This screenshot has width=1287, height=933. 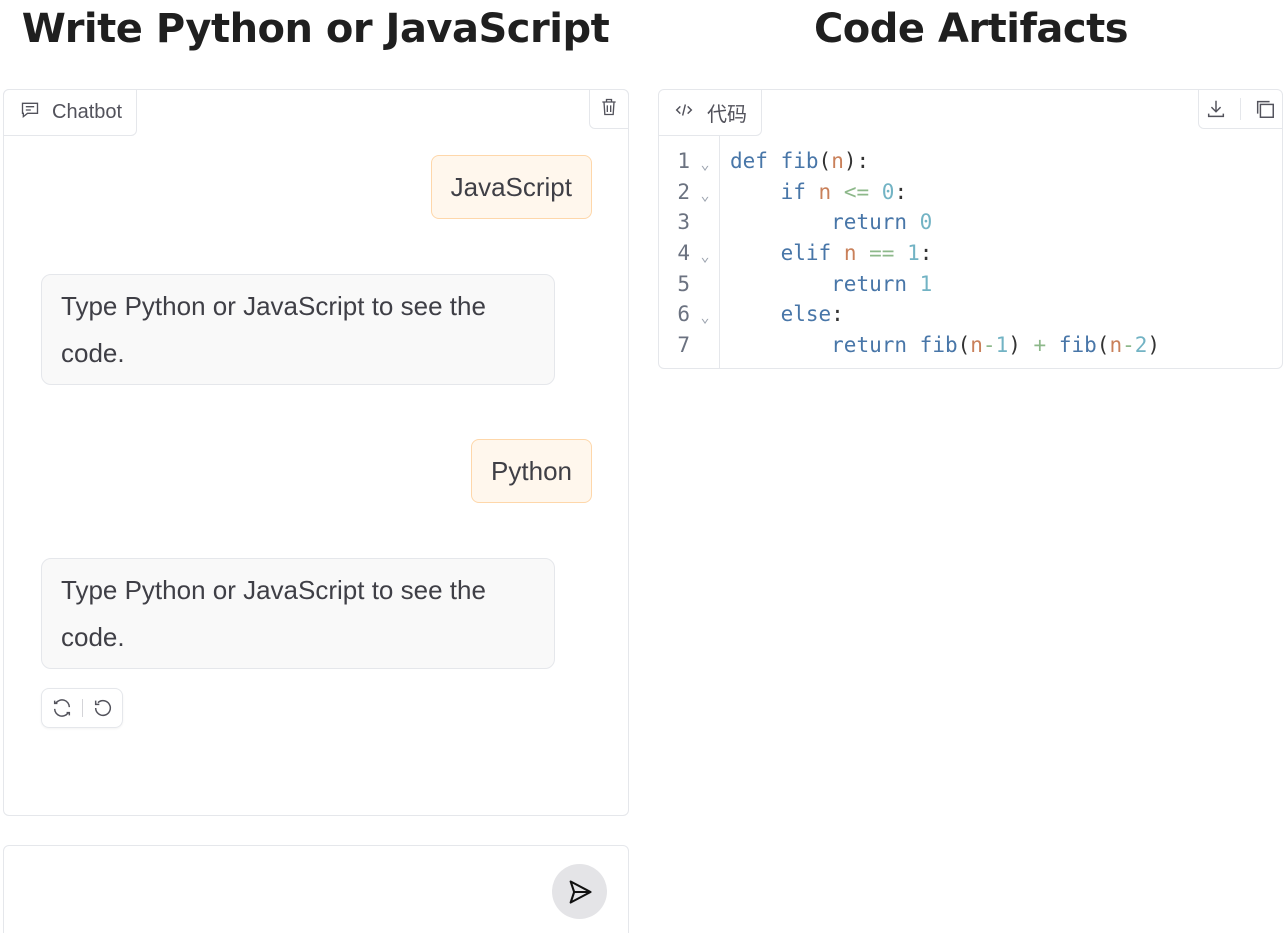 What do you see at coordinates (844, 191) in the screenshot?
I see `code-text: if n <= 0:` at bounding box center [844, 191].